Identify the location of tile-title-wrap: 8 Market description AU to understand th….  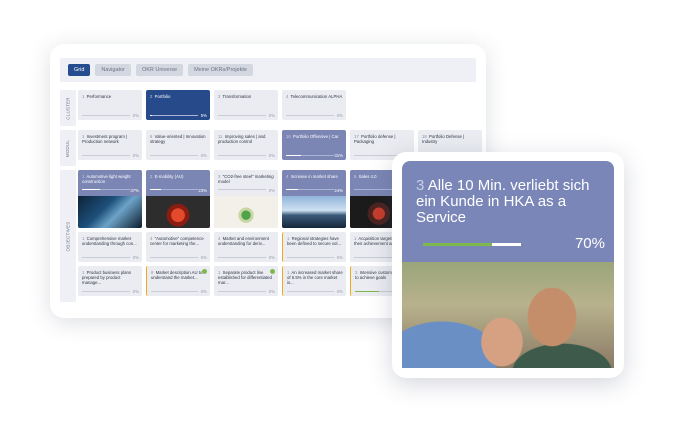
(179, 275).